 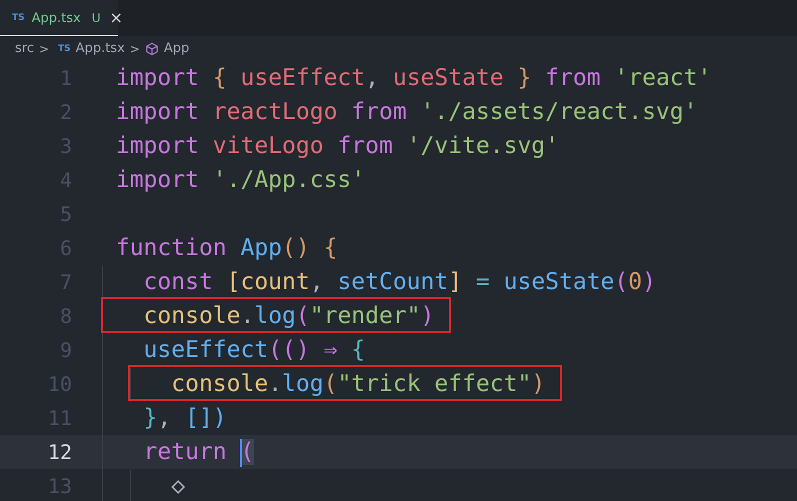 I want to click on code-line: import './App.css', so click(x=241, y=180).